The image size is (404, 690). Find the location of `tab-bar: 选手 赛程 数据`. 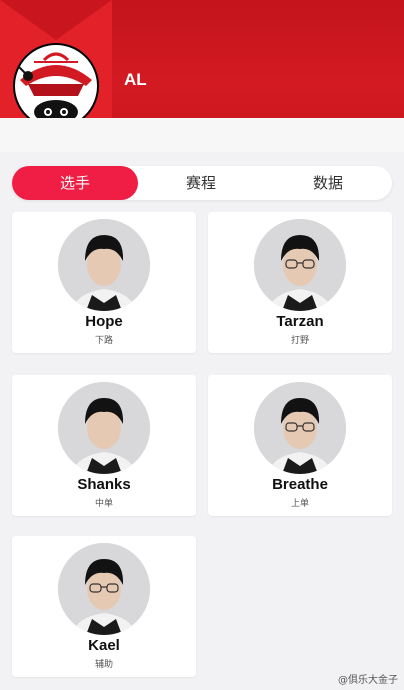

tab-bar: 选手 赛程 数据 is located at coordinates (202, 183).